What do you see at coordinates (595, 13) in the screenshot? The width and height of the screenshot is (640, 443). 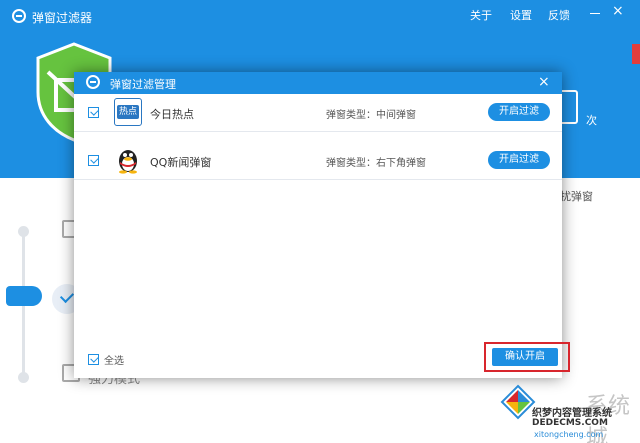 I see `minimize-icon` at bounding box center [595, 13].